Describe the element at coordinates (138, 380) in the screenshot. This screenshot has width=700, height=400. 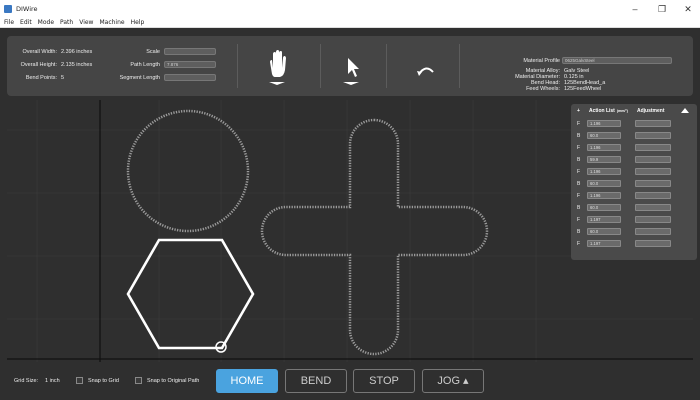
I see `snap-to-original-path-checkbox` at that location.